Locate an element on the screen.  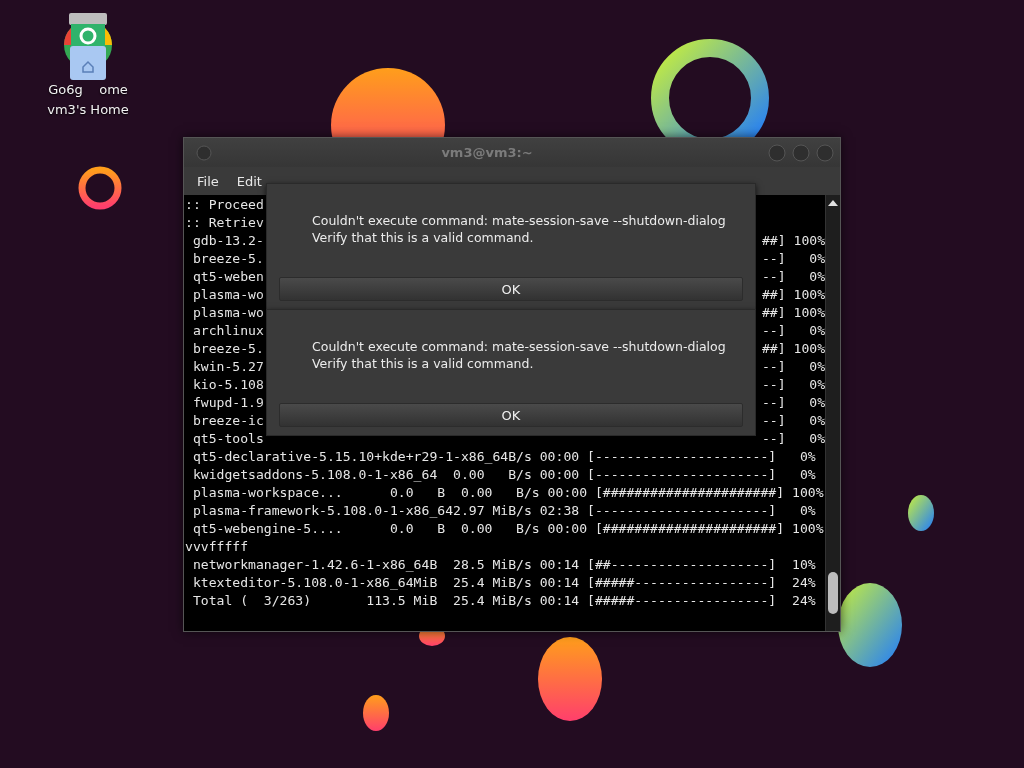
terminal-line: gdb-13.2- is located at coordinates (227, 241).